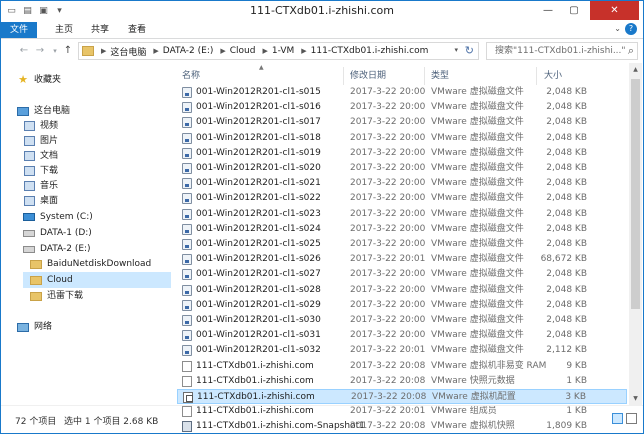 The image size is (644, 434). What do you see at coordinates (57, 233) in the screenshot?
I see `nav-item-data1-d: DATA-1 (D:)` at bounding box center [57, 233].